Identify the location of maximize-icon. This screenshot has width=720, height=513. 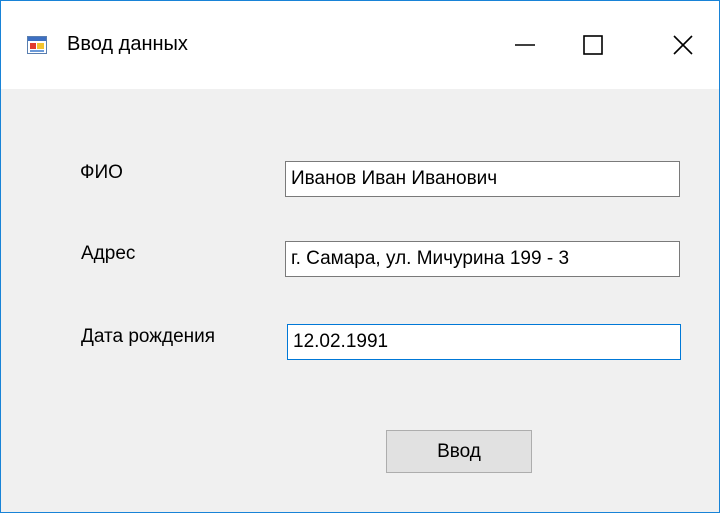
(593, 45).